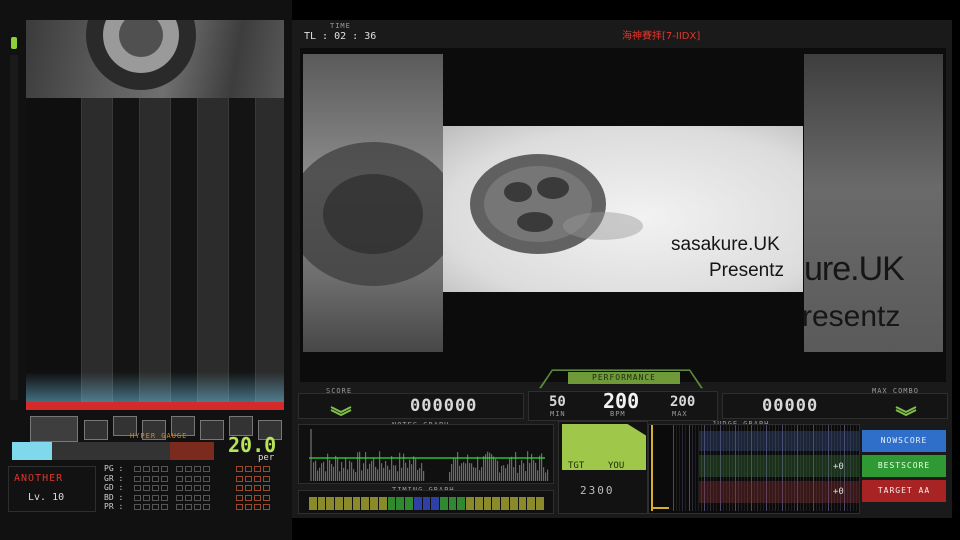 The height and width of the screenshot is (540, 960). What do you see at coordinates (113, 451) in the screenshot?
I see `groove-gauge` at bounding box center [113, 451].